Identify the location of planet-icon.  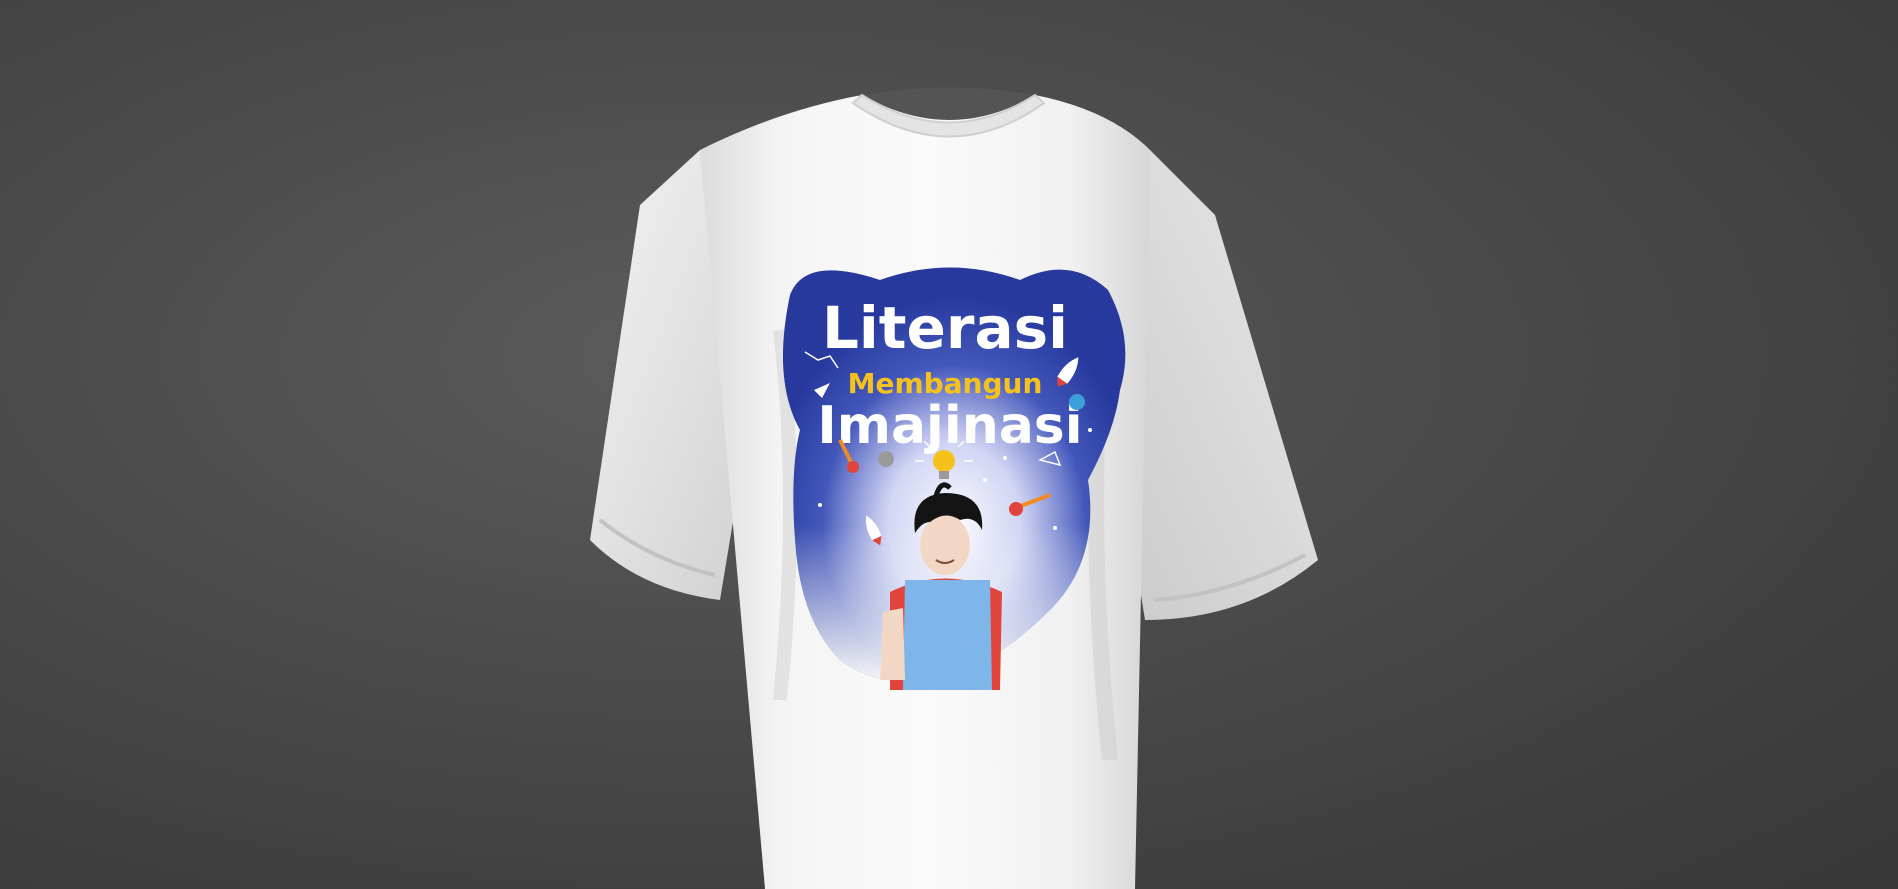
(1077, 402).